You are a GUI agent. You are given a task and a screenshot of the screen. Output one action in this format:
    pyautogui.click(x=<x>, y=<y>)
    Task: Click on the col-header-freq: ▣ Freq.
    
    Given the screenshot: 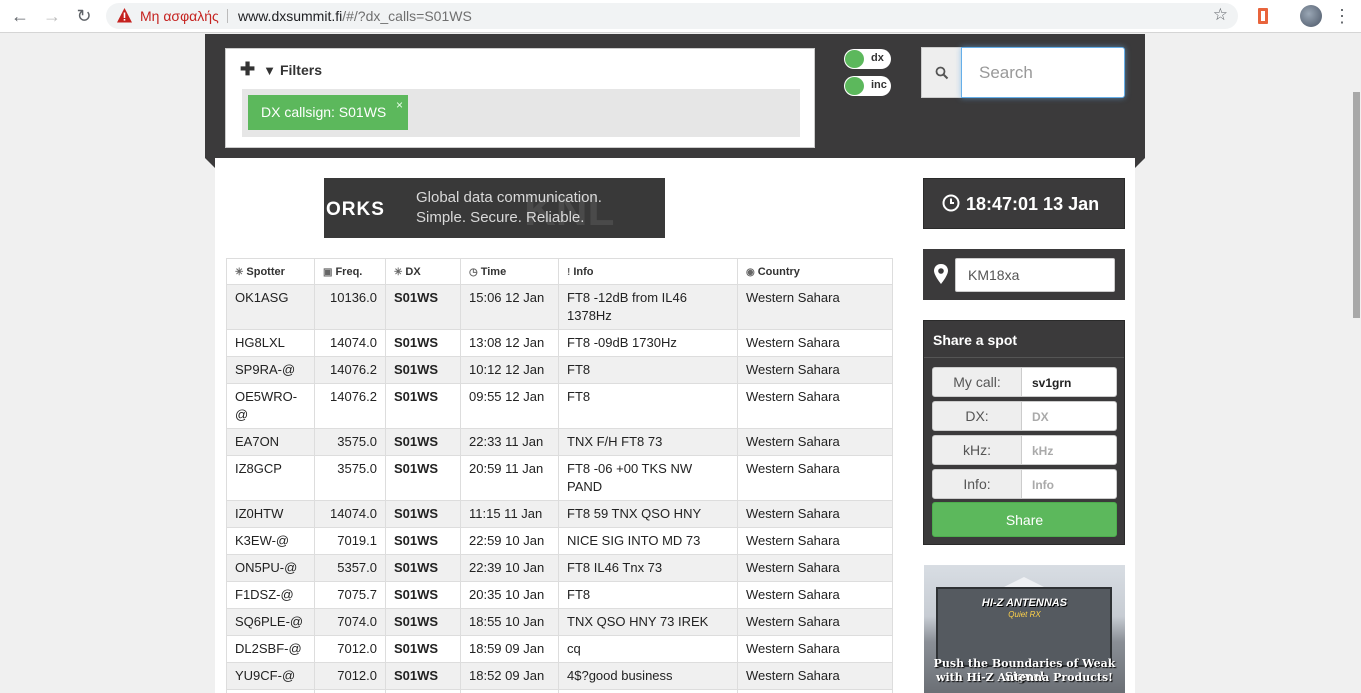 What is the action you would take?
    pyautogui.click(x=350, y=271)
    